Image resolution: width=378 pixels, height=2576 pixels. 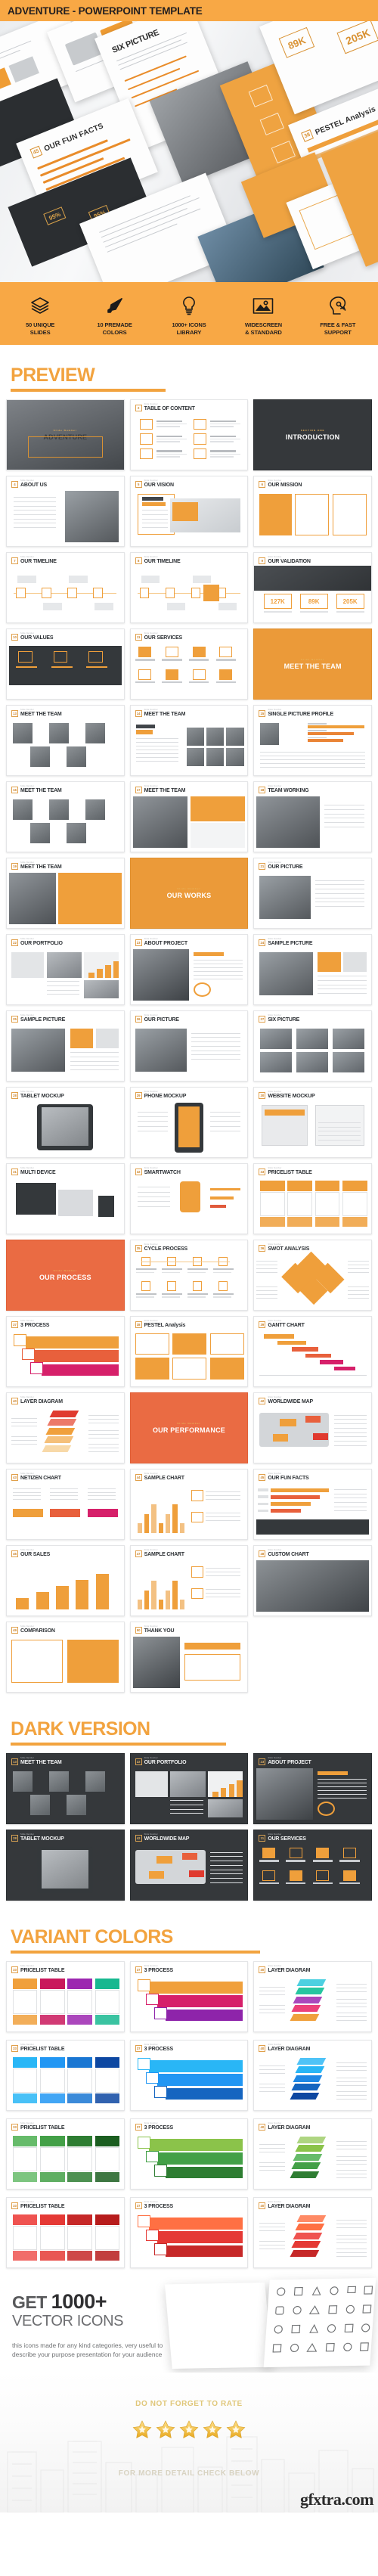 What do you see at coordinates (312, 512) in the screenshot?
I see `slide-card: 6 Slide Number OUR MISSION` at bounding box center [312, 512].